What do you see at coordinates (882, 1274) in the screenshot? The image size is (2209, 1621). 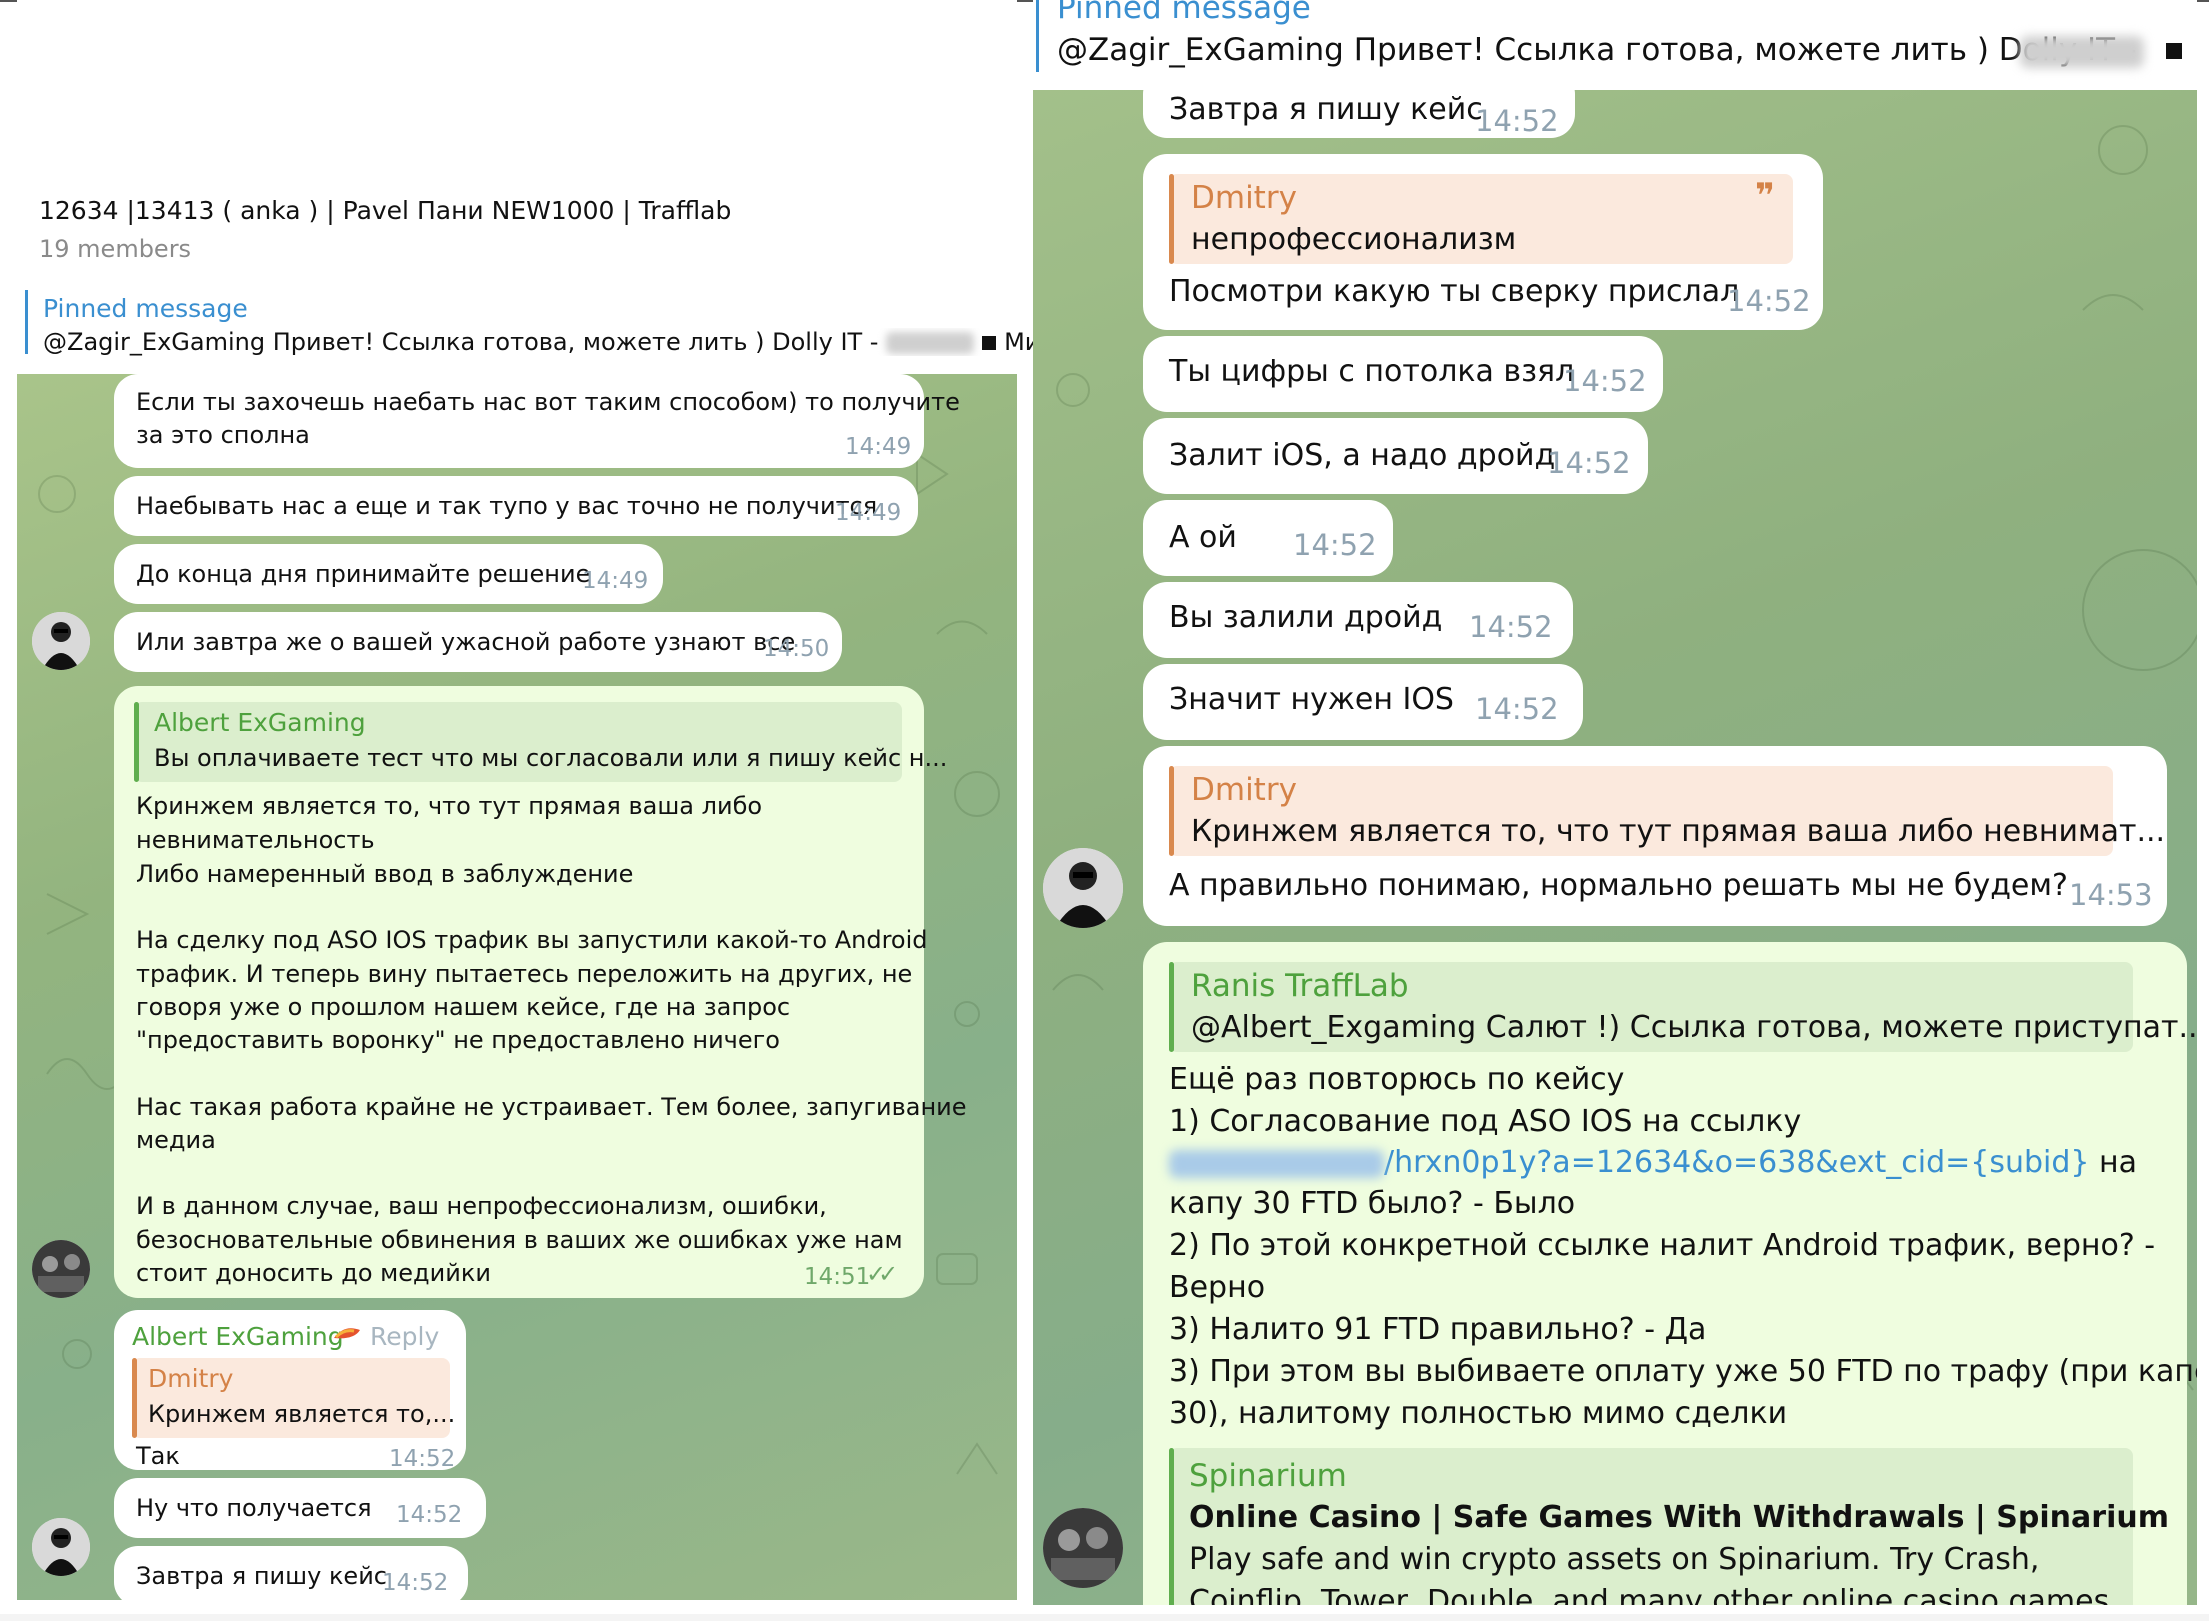 I see `read-checkmarks-icon: ✓✓` at bounding box center [882, 1274].